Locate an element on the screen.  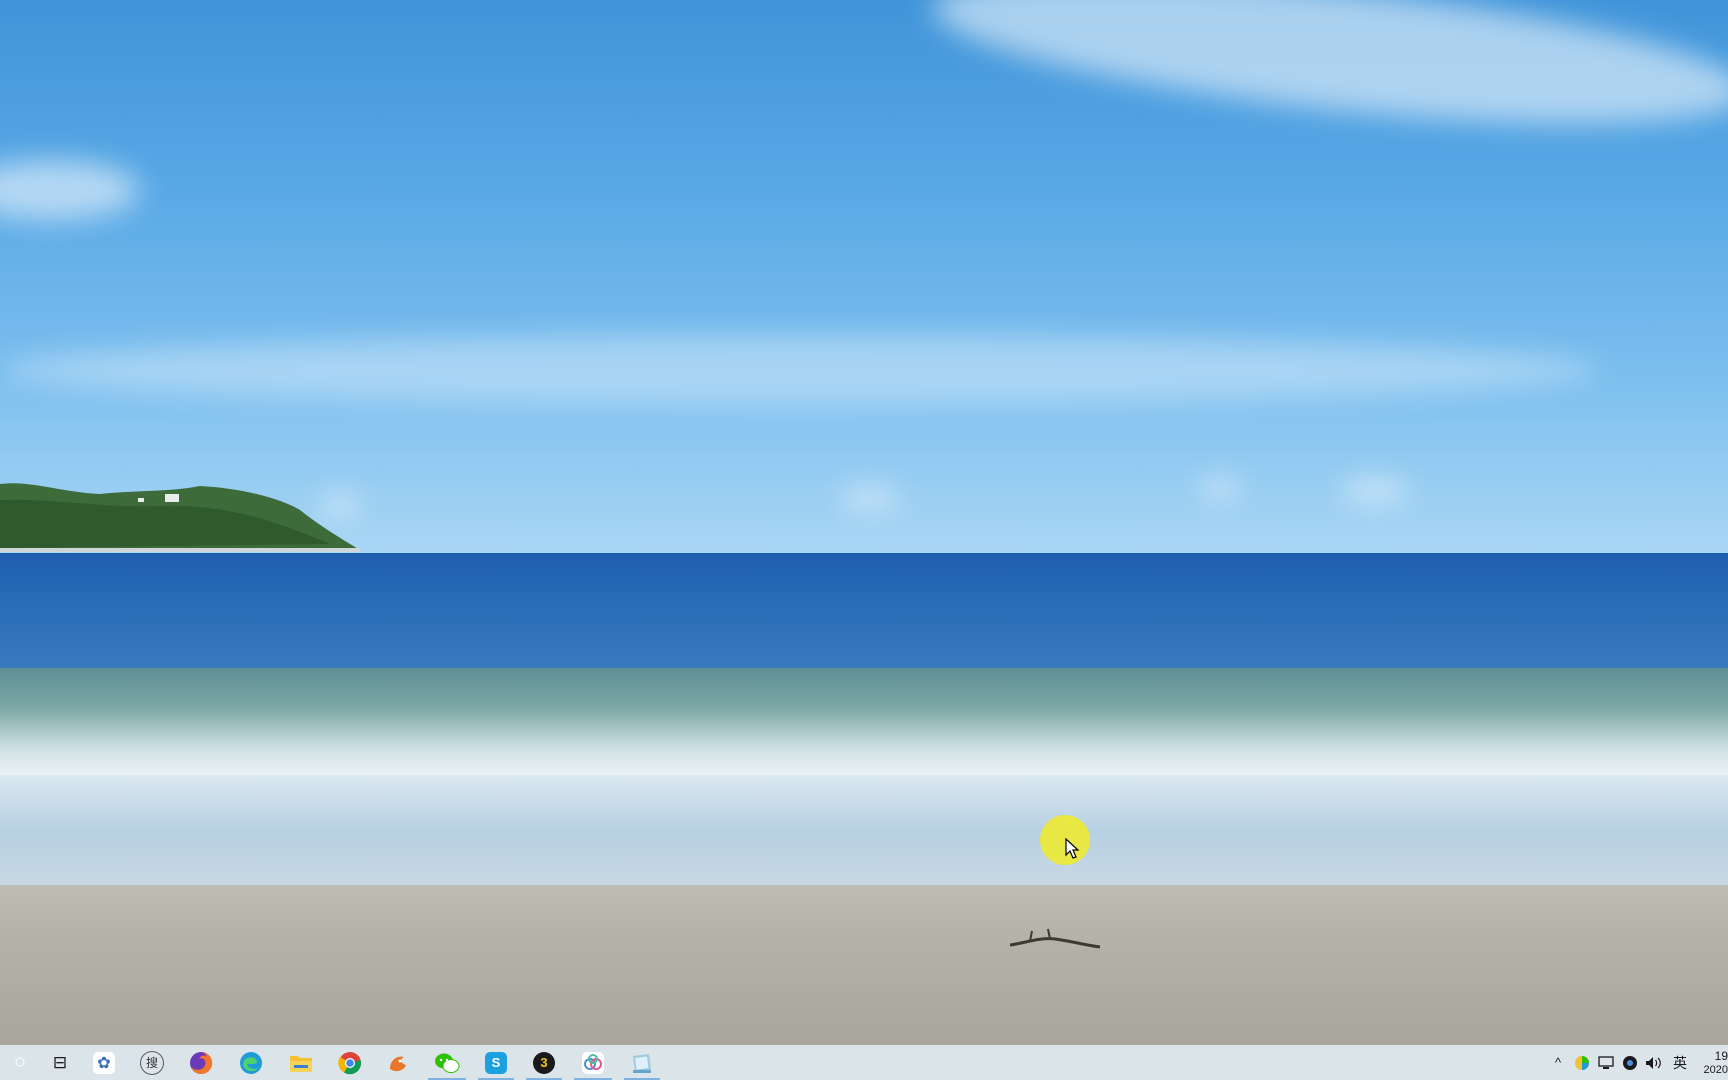
wechat-button is located at coordinates (447, 1062).